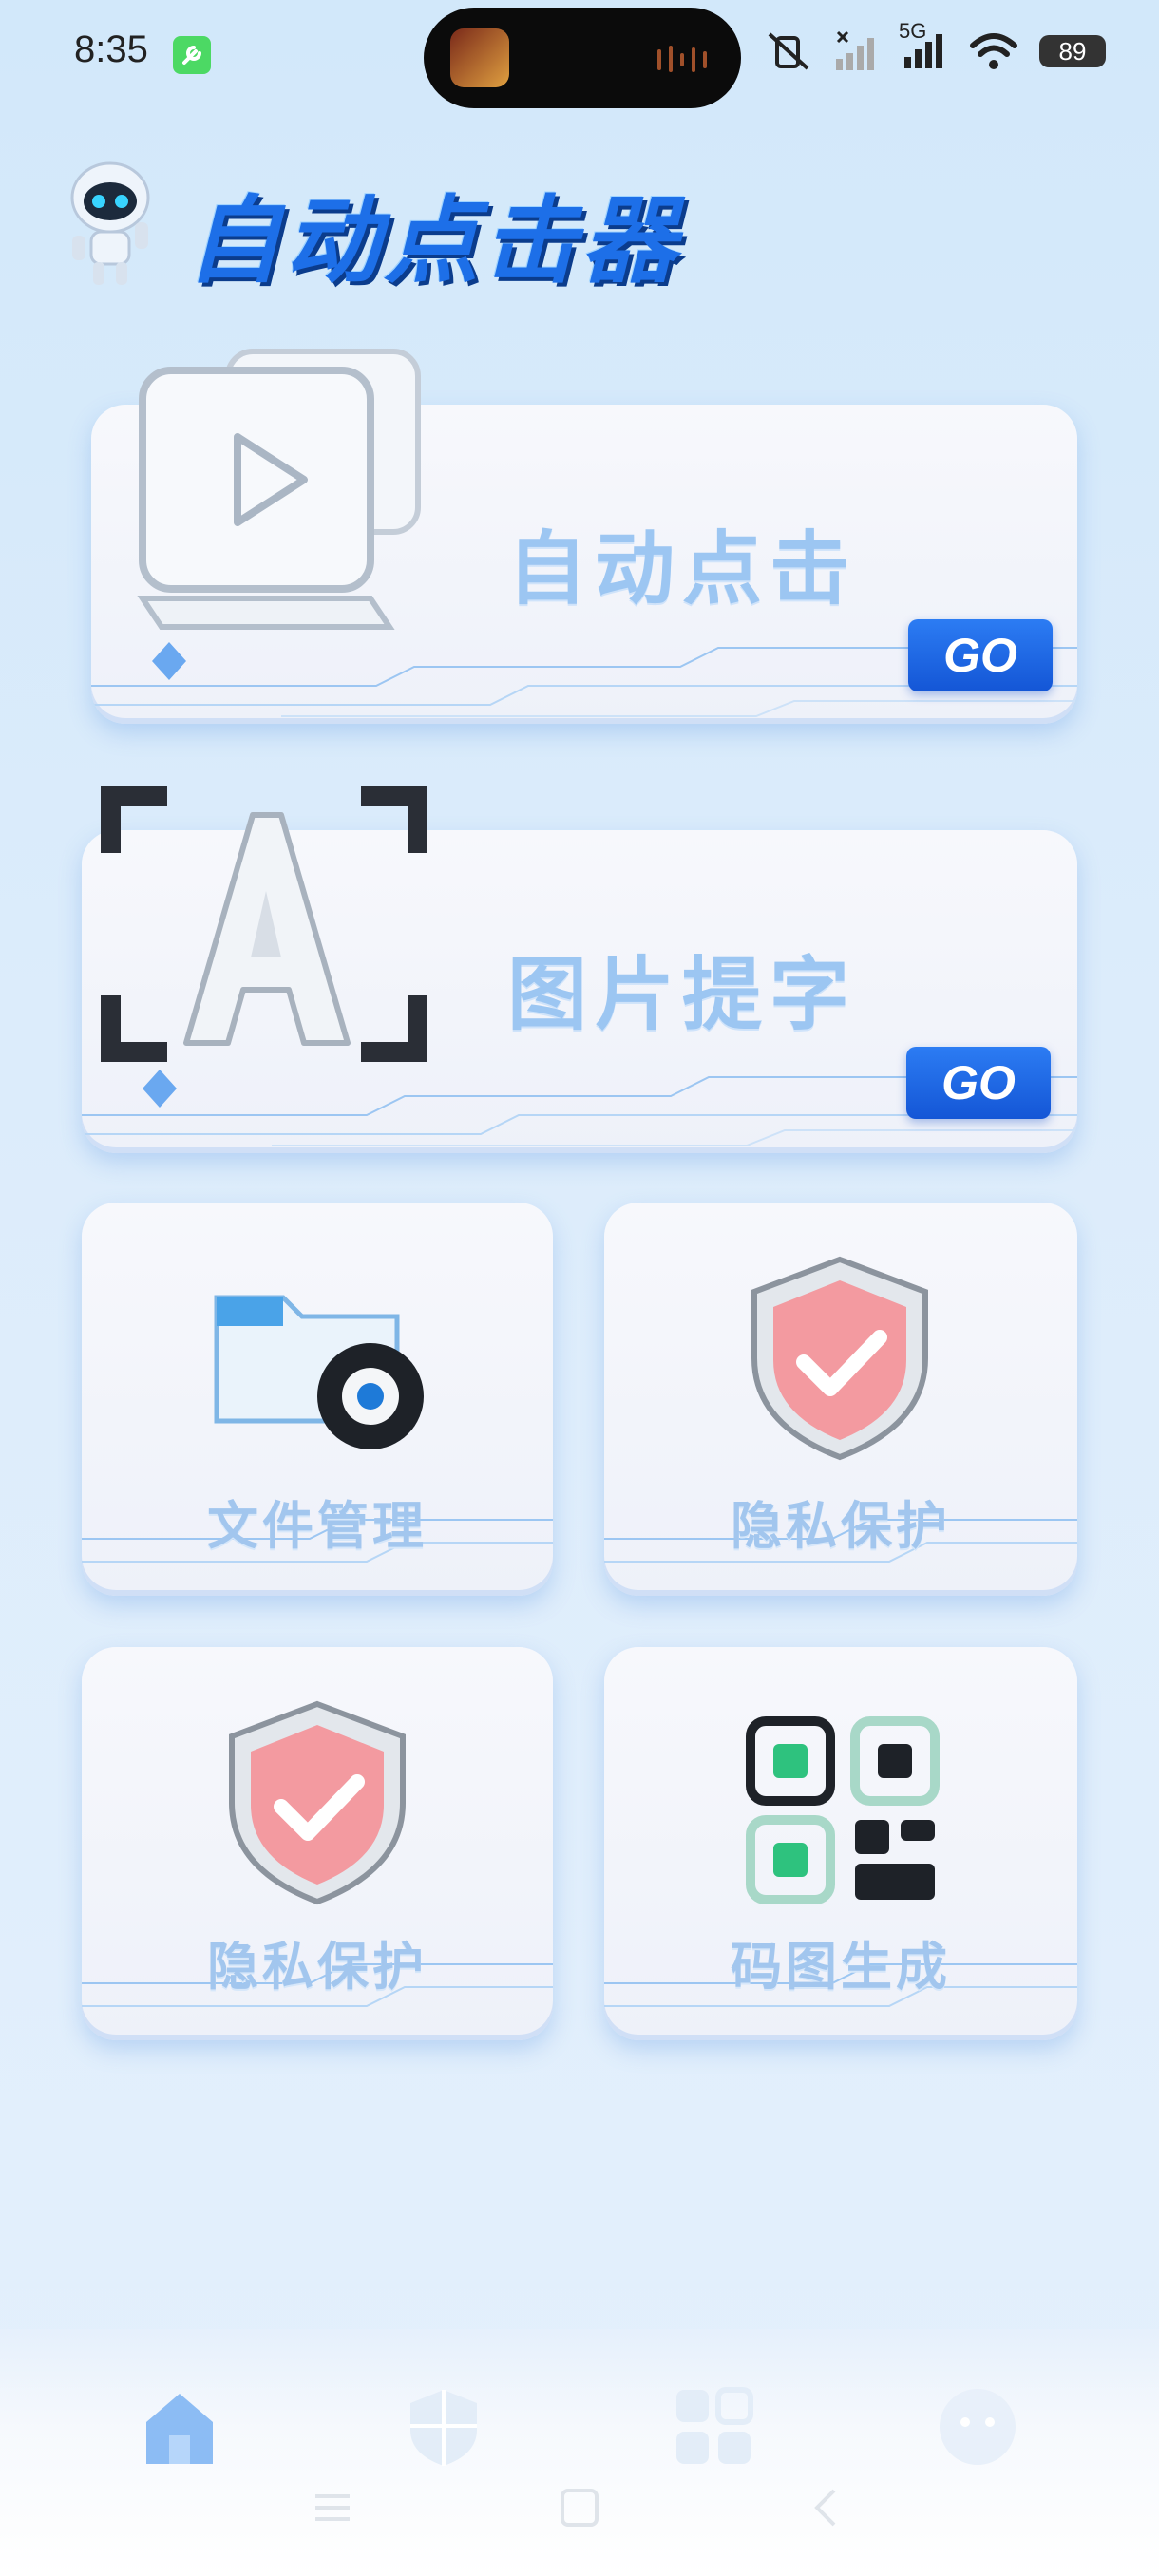 This screenshot has width=1159, height=2576. I want to click on audio-wave-icon, so click(682, 59).